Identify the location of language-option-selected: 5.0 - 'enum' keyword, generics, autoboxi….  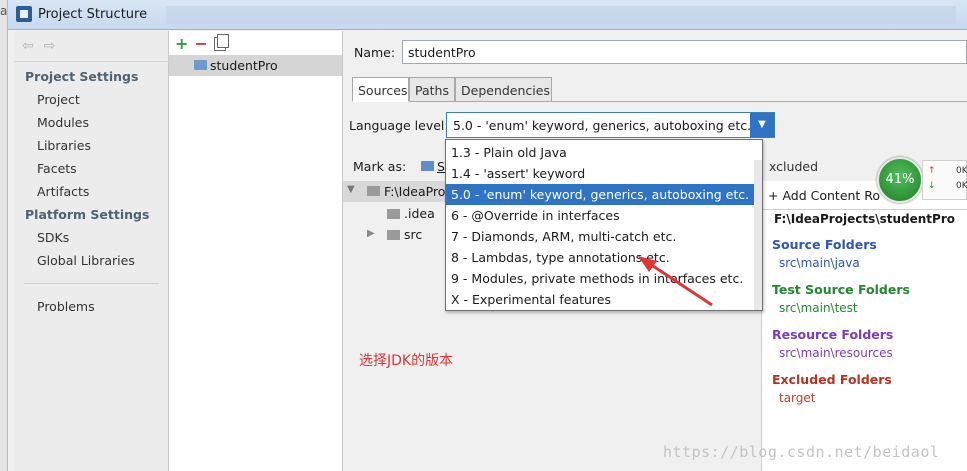
(604, 194).